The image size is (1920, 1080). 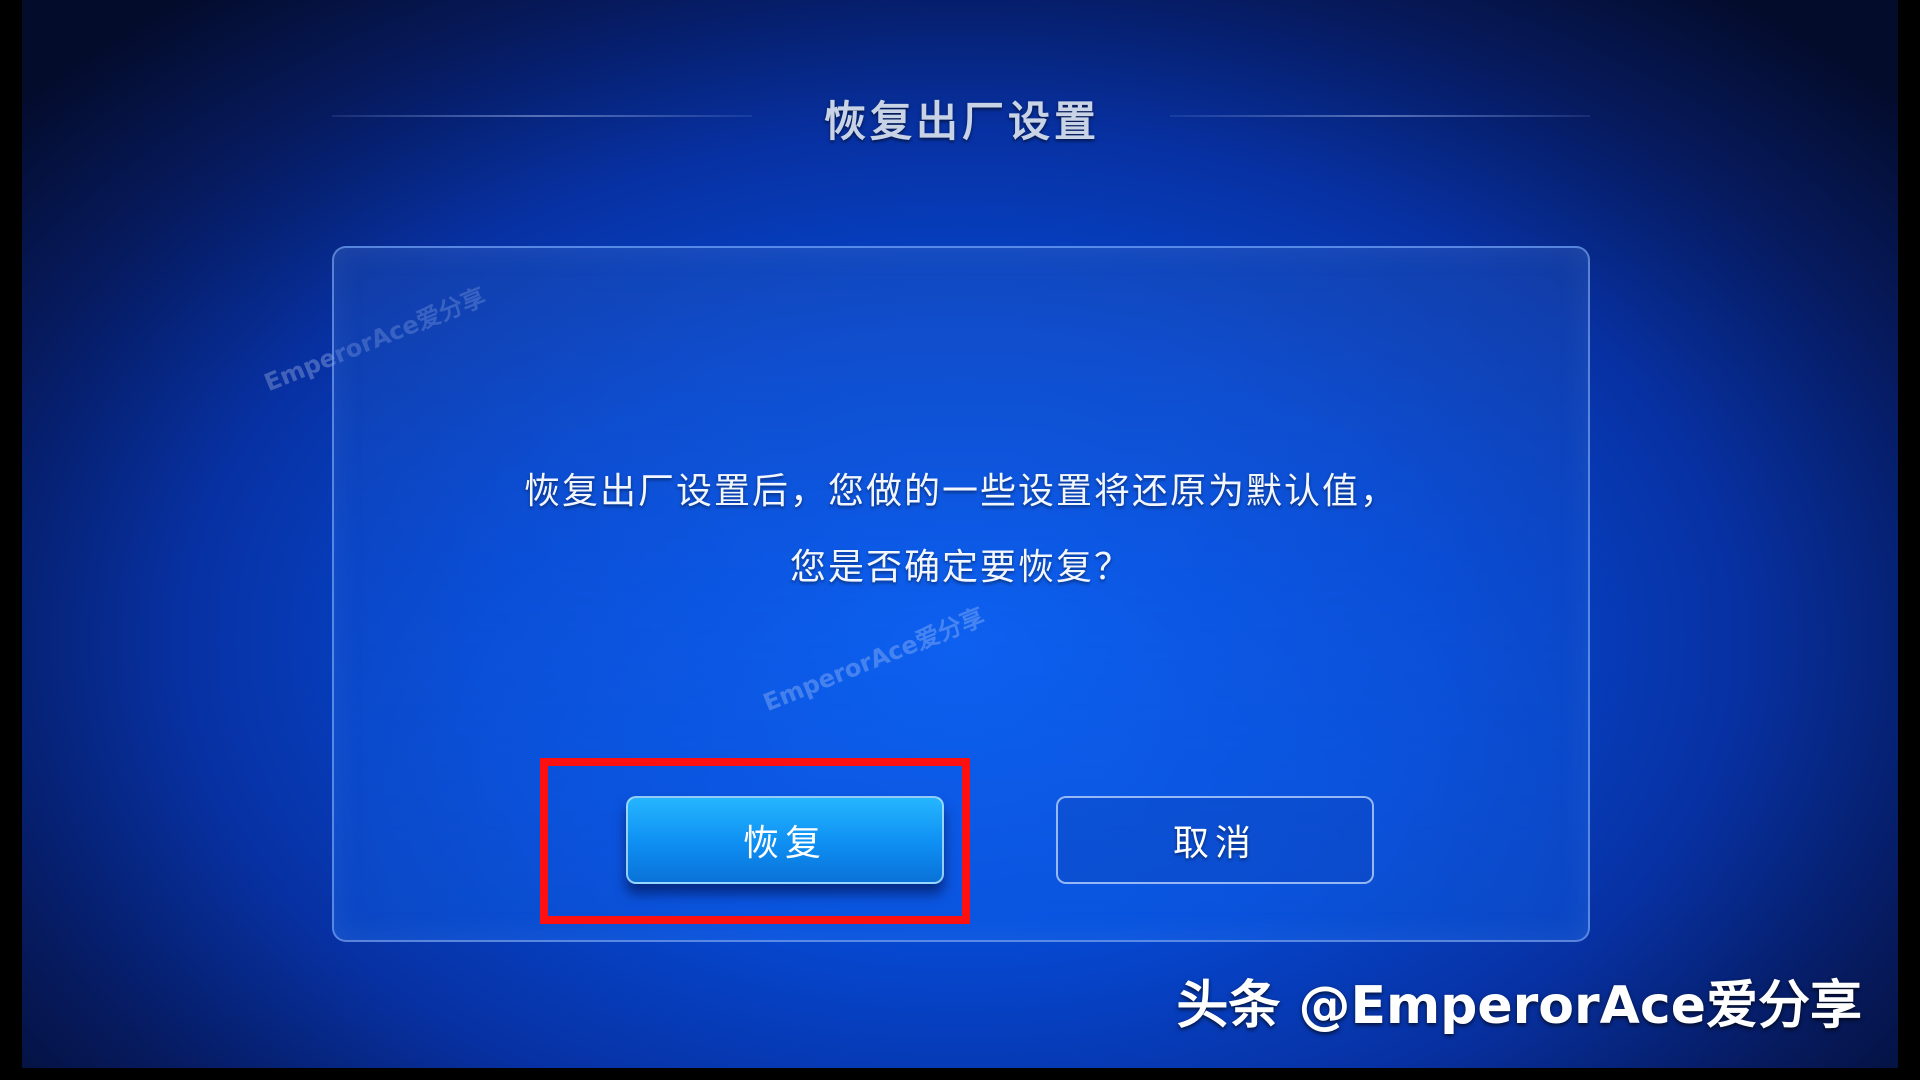 What do you see at coordinates (961, 121) in the screenshot?
I see `page-title: 恢复出厂设置` at bounding box center [961, 121].